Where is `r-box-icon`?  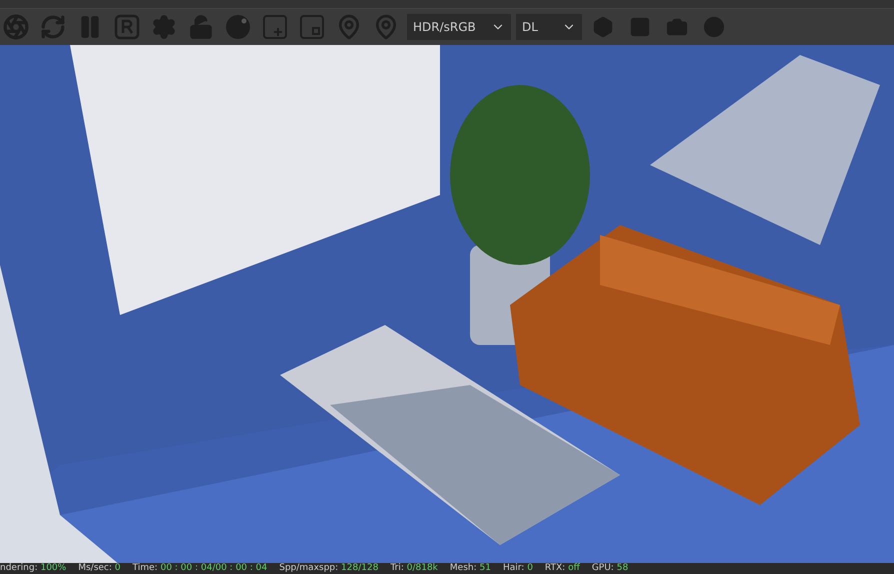 r-box-icon is located at coordinates (127, 27).